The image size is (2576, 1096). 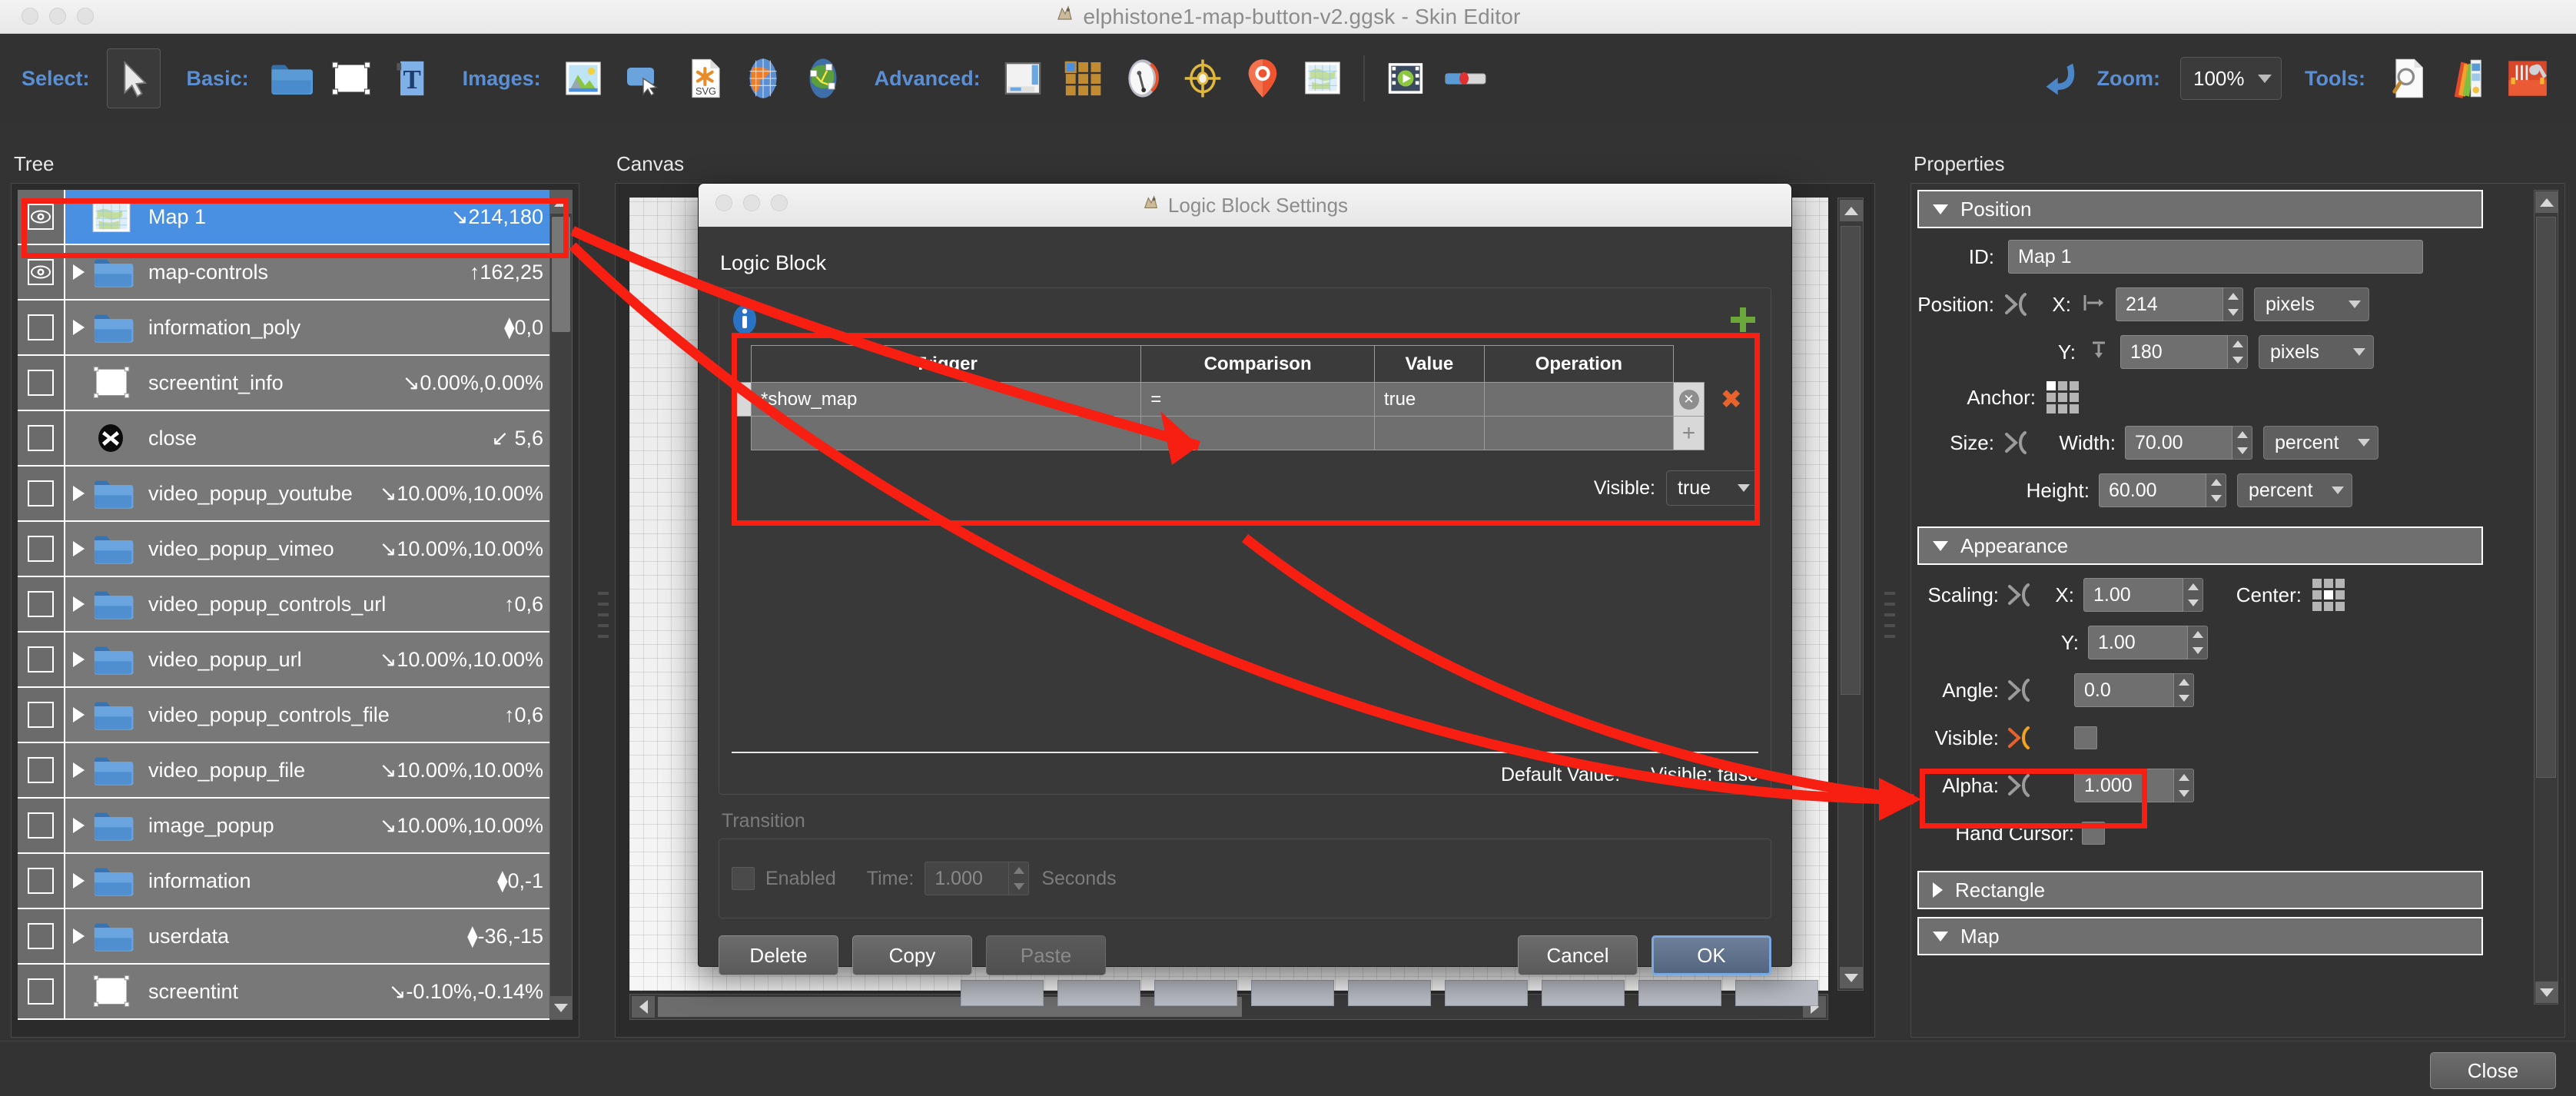 I want to click on alpha-stepper, so click(x=2184, y=785).